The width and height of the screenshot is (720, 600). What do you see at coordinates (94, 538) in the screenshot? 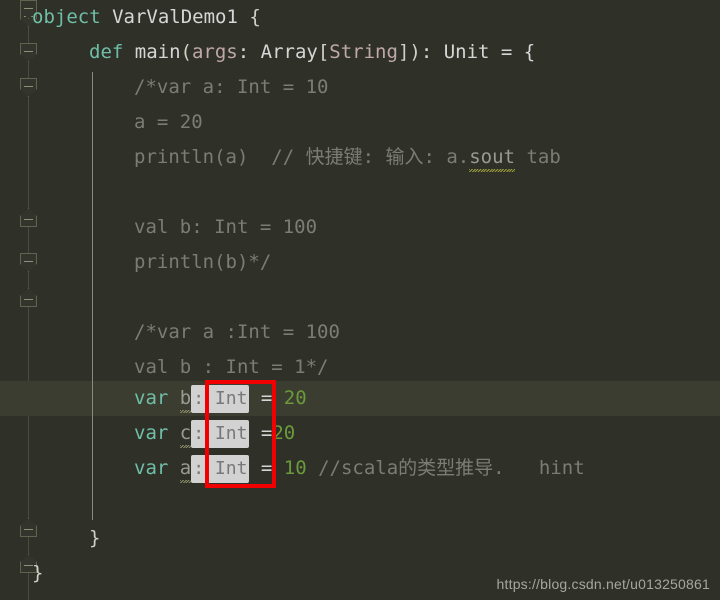
I see `code-line-13-close-brace: }` at bounding box center [94, 538].